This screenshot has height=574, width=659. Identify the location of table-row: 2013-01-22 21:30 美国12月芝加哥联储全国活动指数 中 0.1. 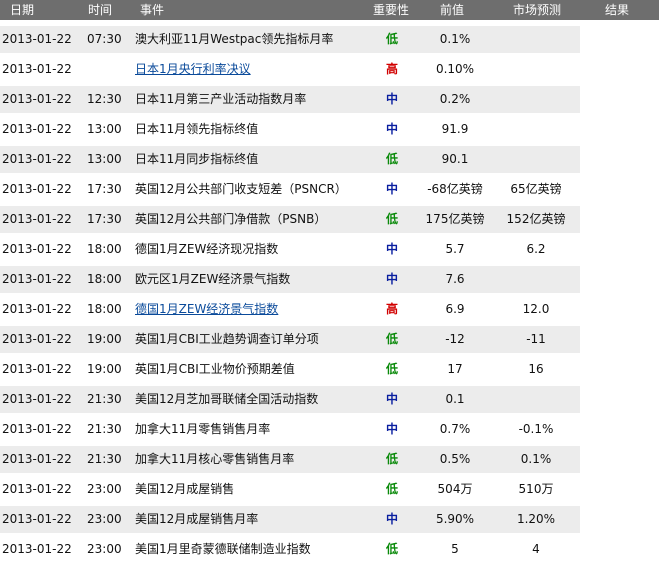
(329, 401).